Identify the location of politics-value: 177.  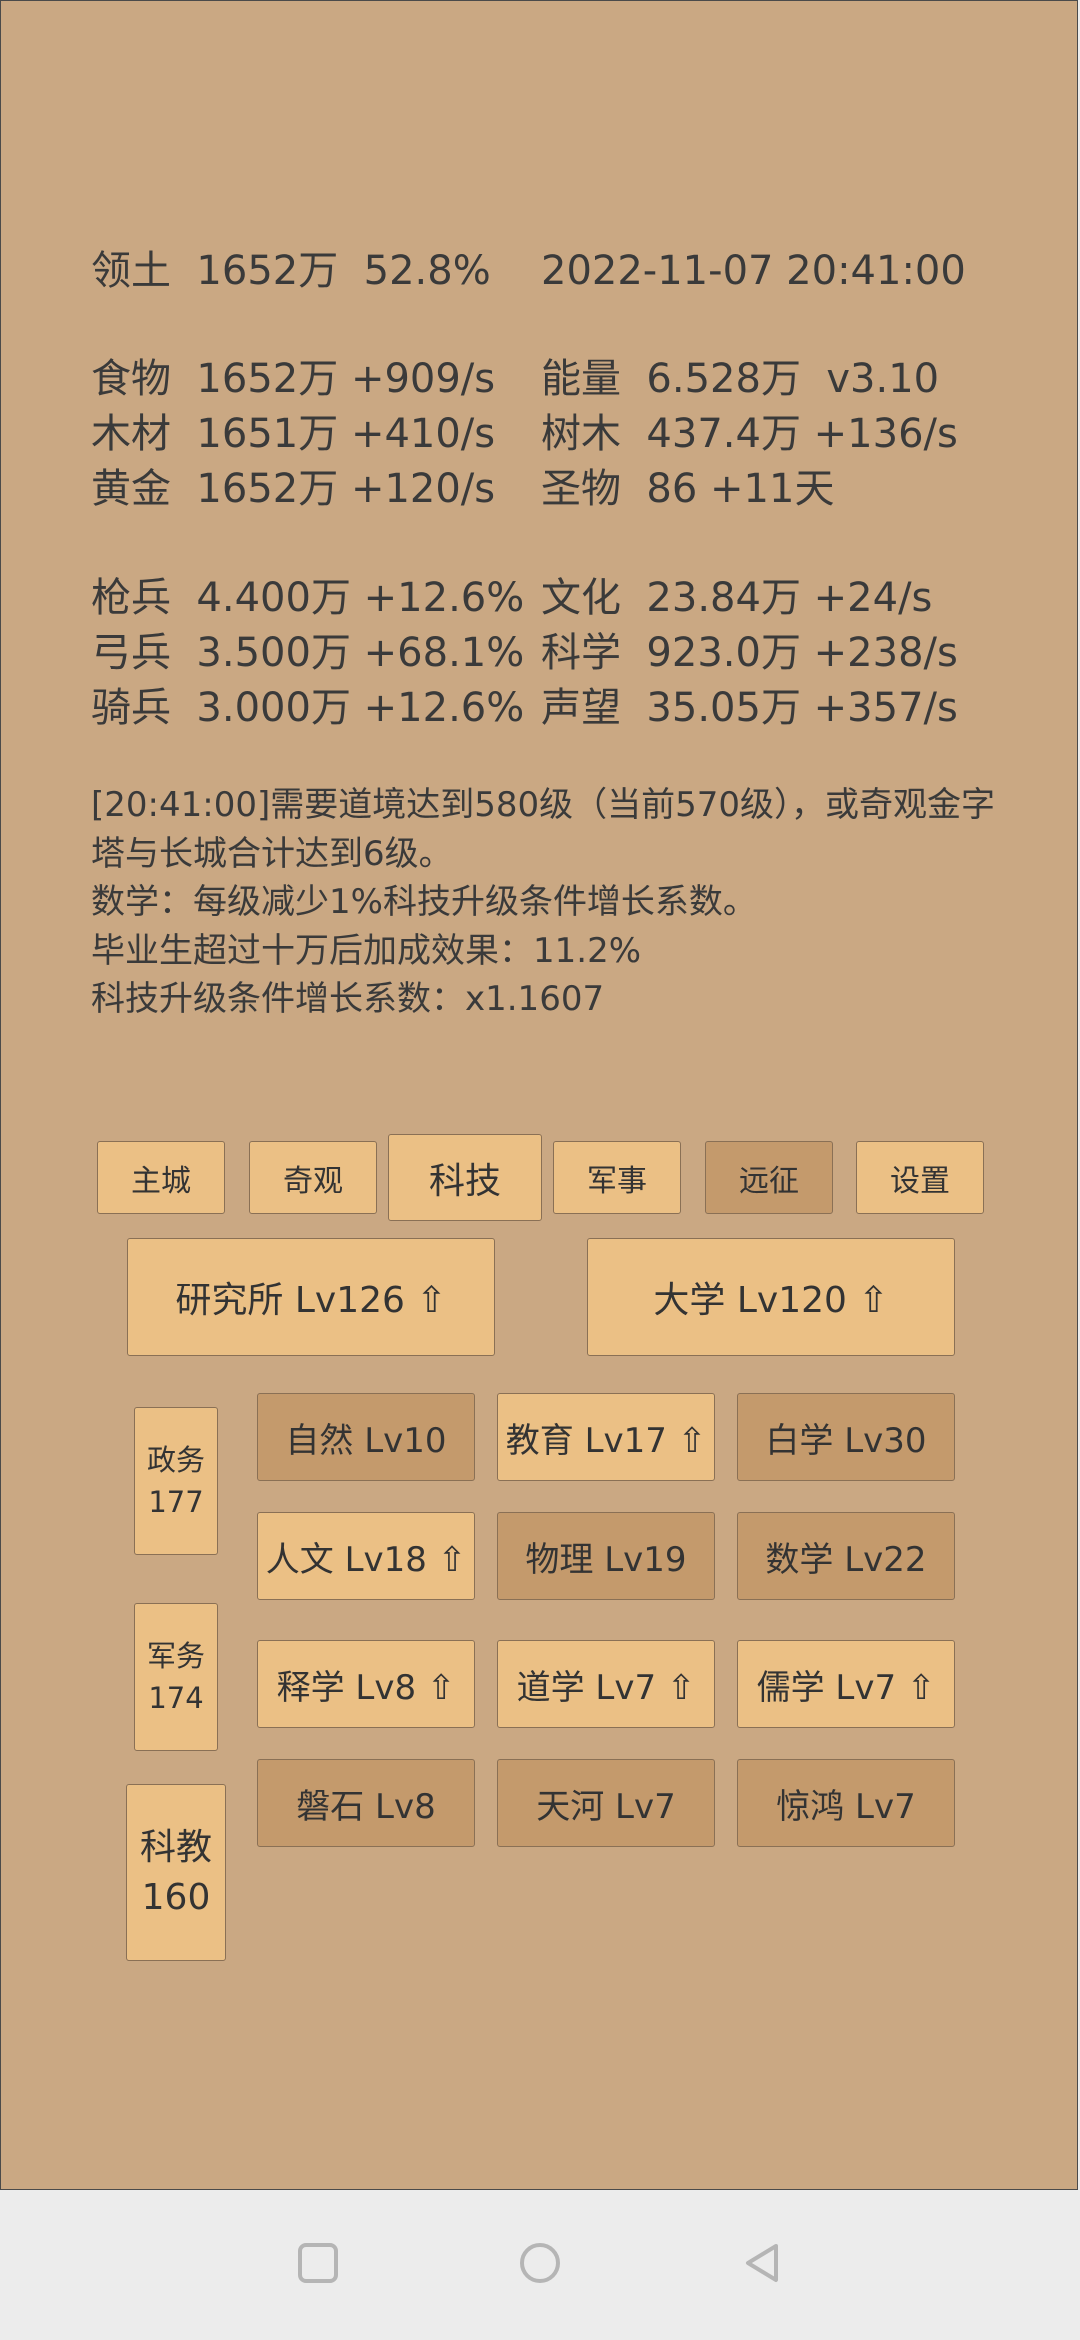
(176, 1502).